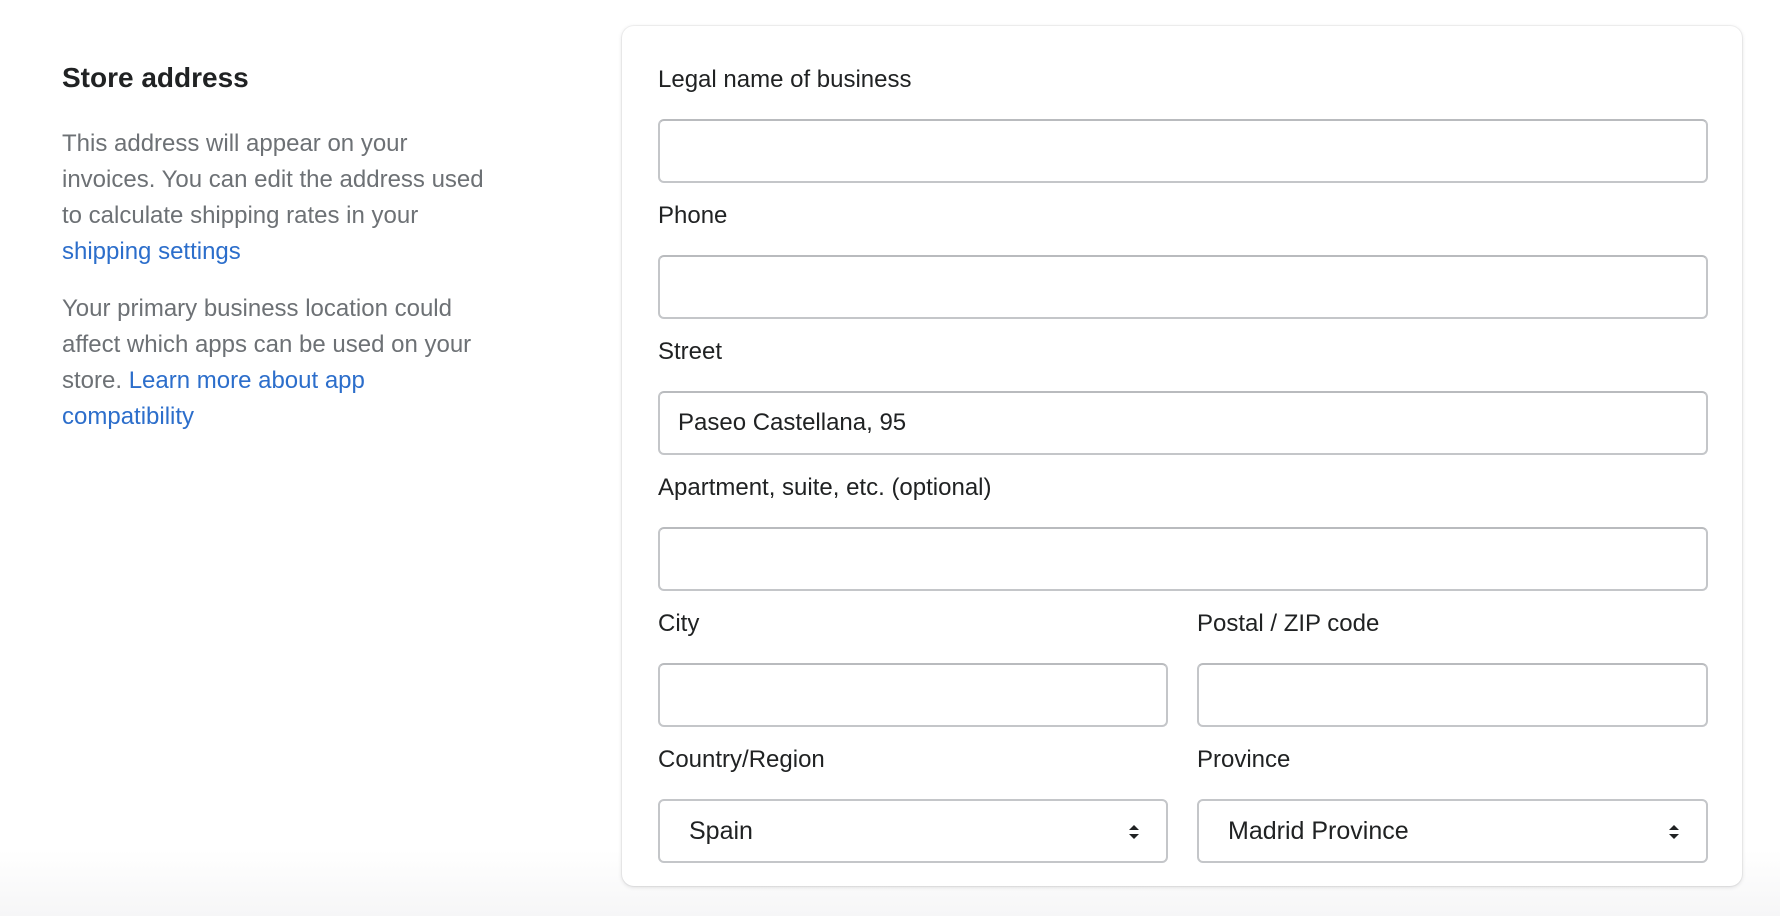 This screenshot has width=1780, height=916. I want to click on country-field: Country/Region Spain, so click(913, 804).